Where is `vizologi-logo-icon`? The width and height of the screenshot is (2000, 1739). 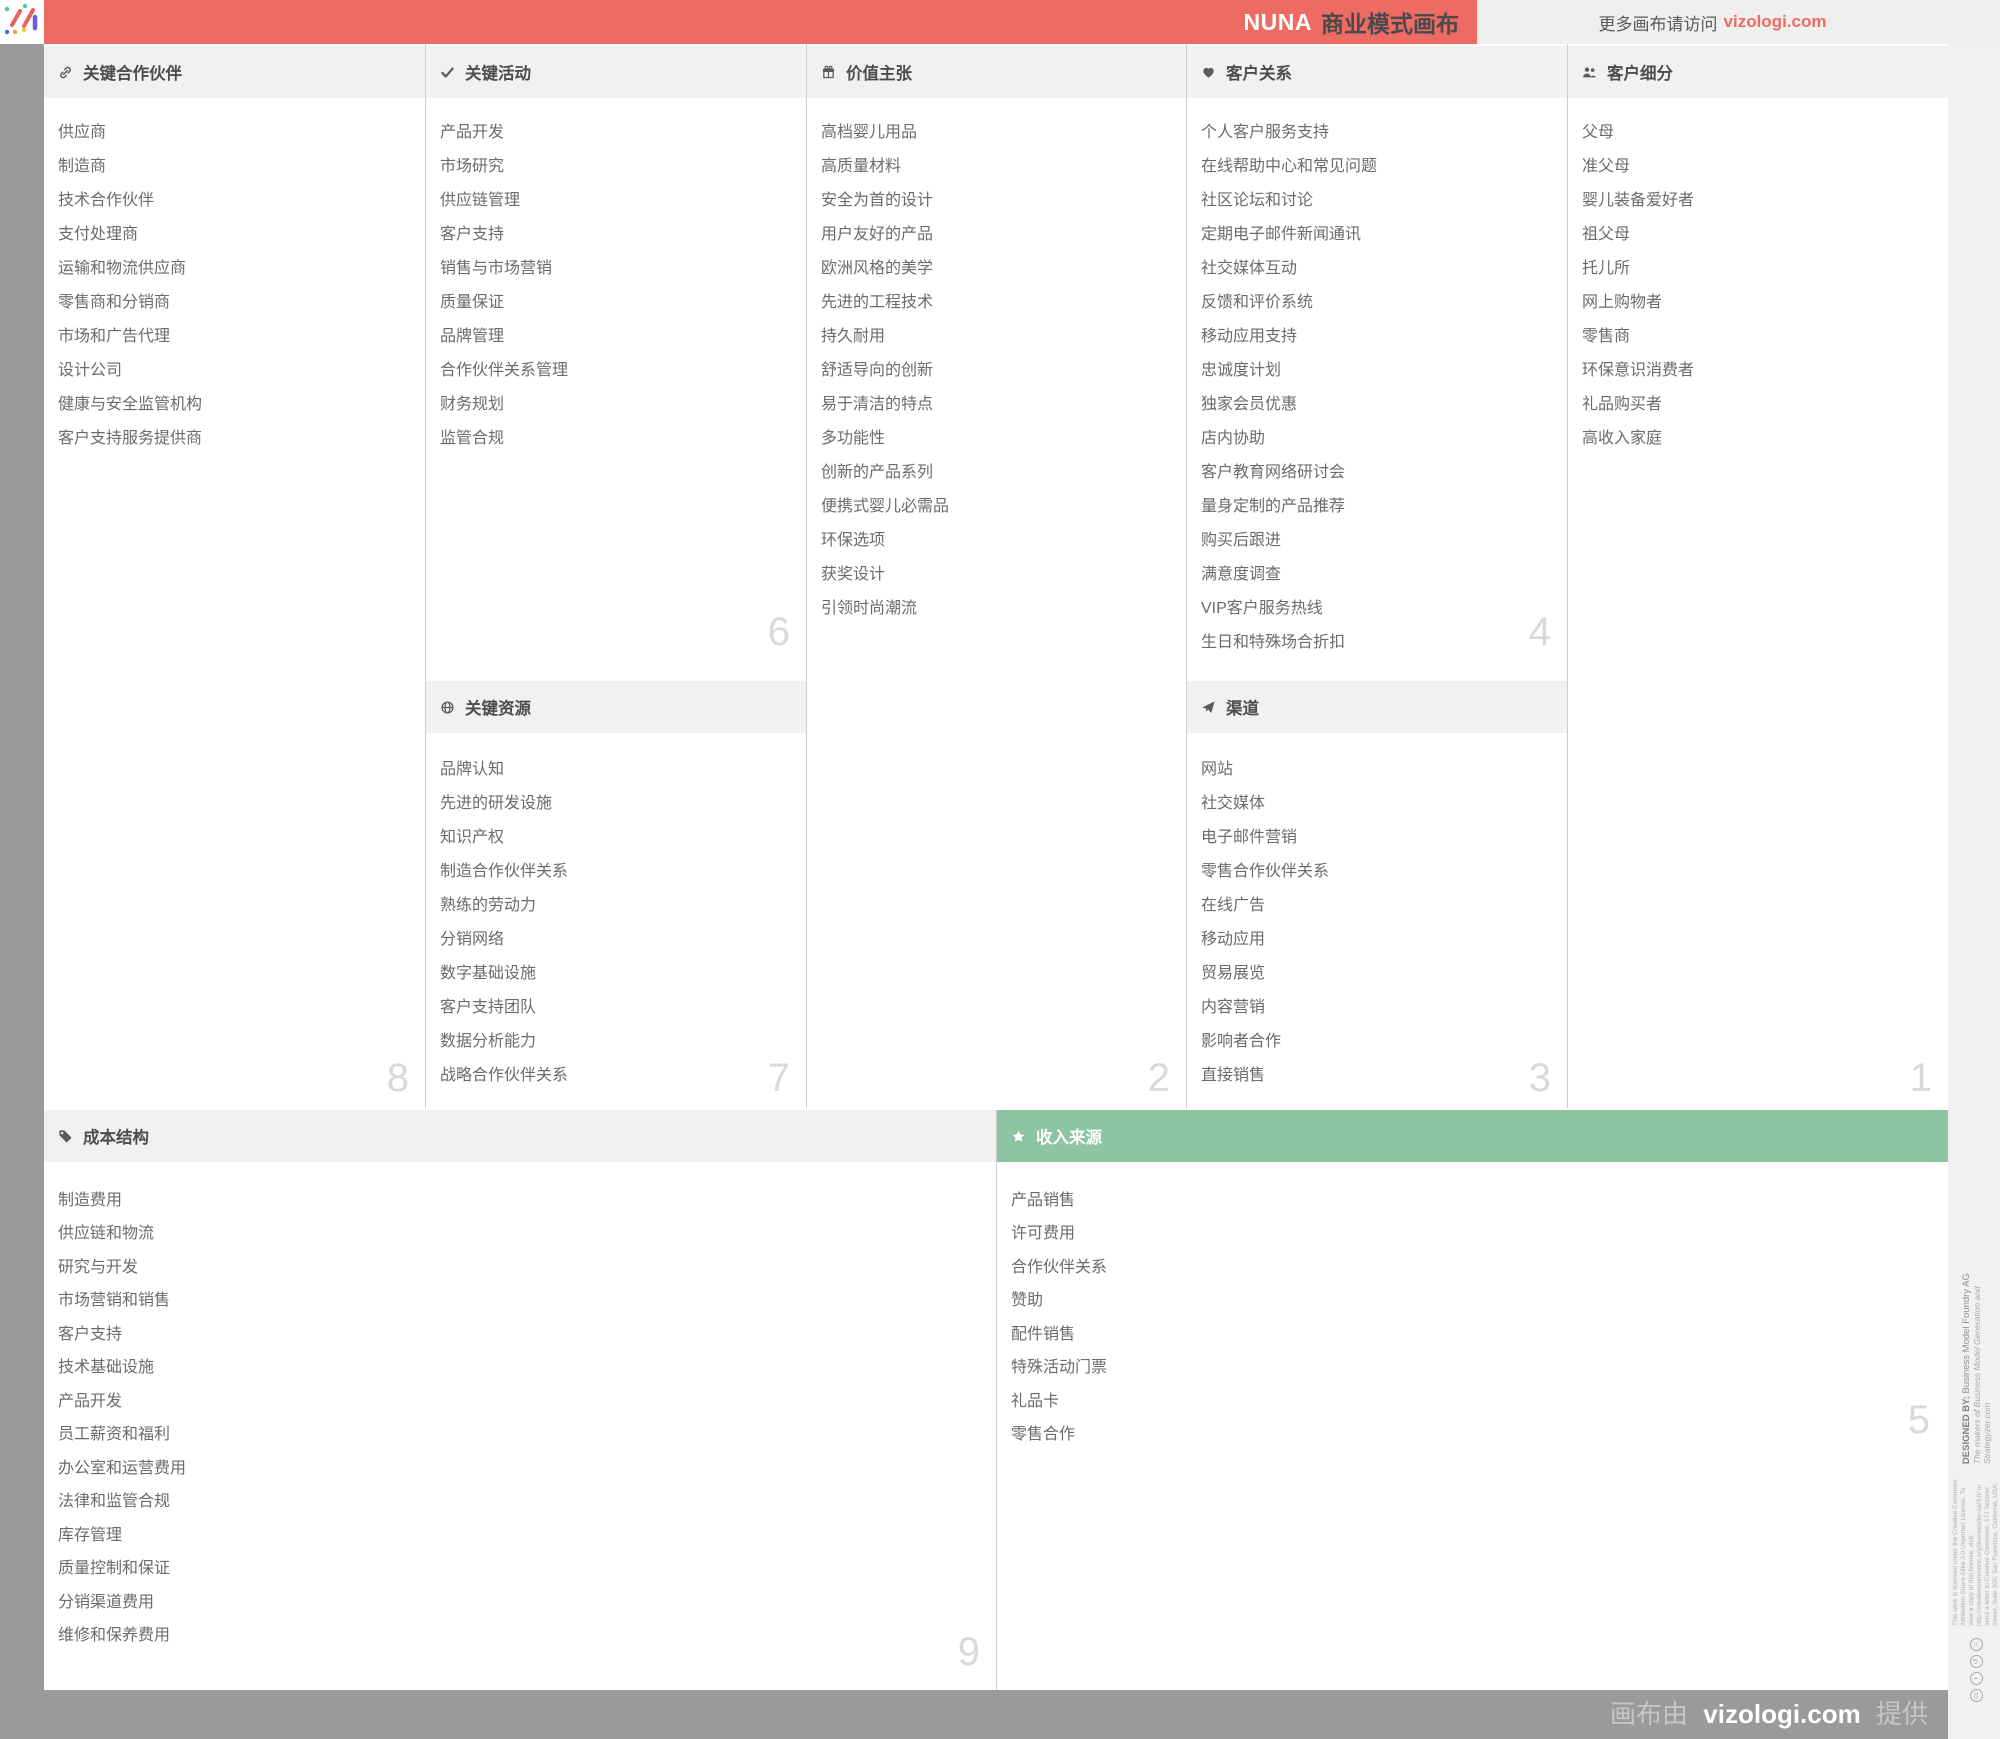 vizologi-logo-icon is located at coordinates (21, 19).